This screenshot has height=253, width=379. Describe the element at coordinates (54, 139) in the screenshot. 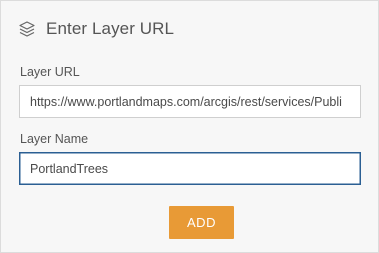

I see `layer-name-label: Layer Name` at that location.